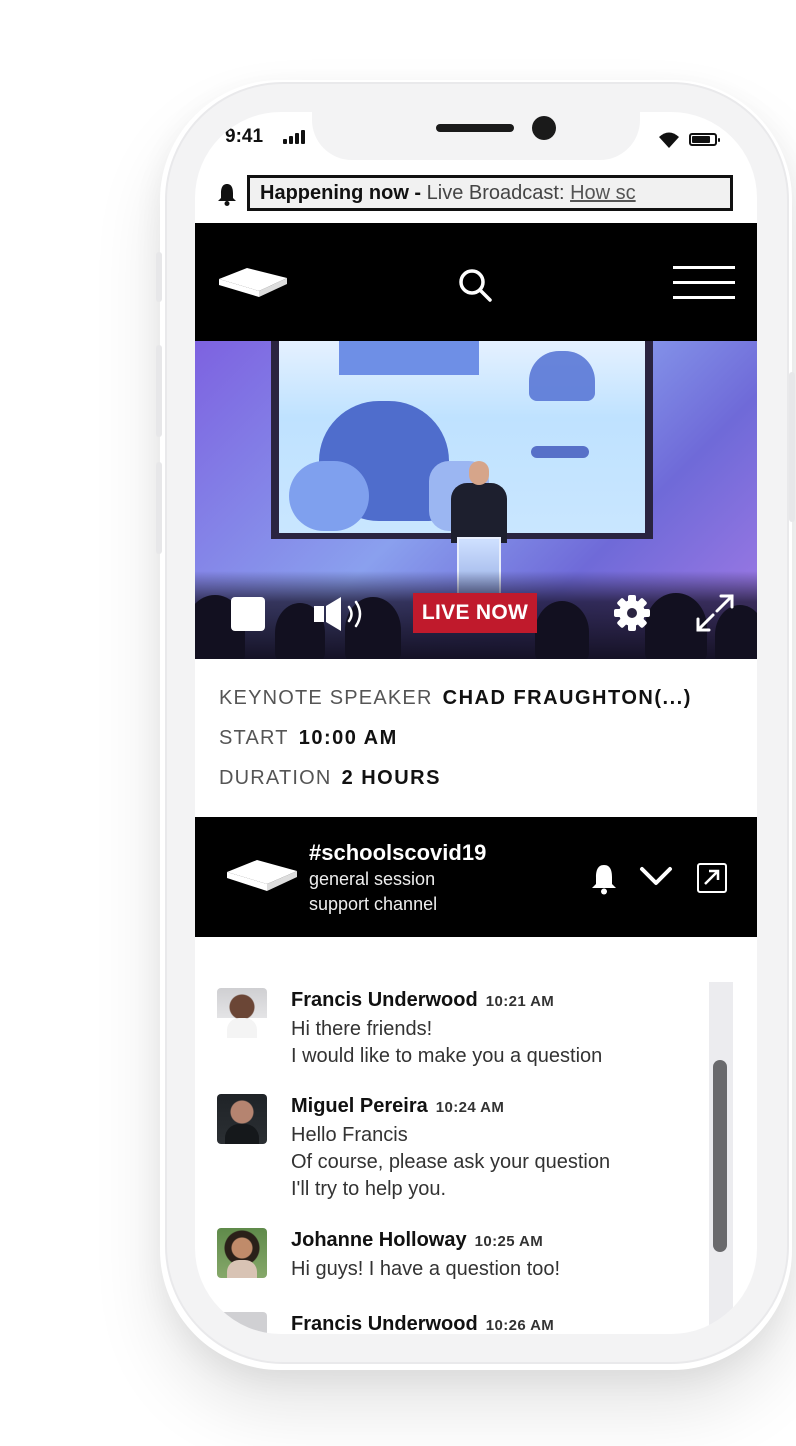 The width and height of the screenshot is (796, 1446). What do you see at coordinates (479, 778) in the screenshot?
I see `duration-row: DURATION 2 HOURS` at bounding box center [479, 778].